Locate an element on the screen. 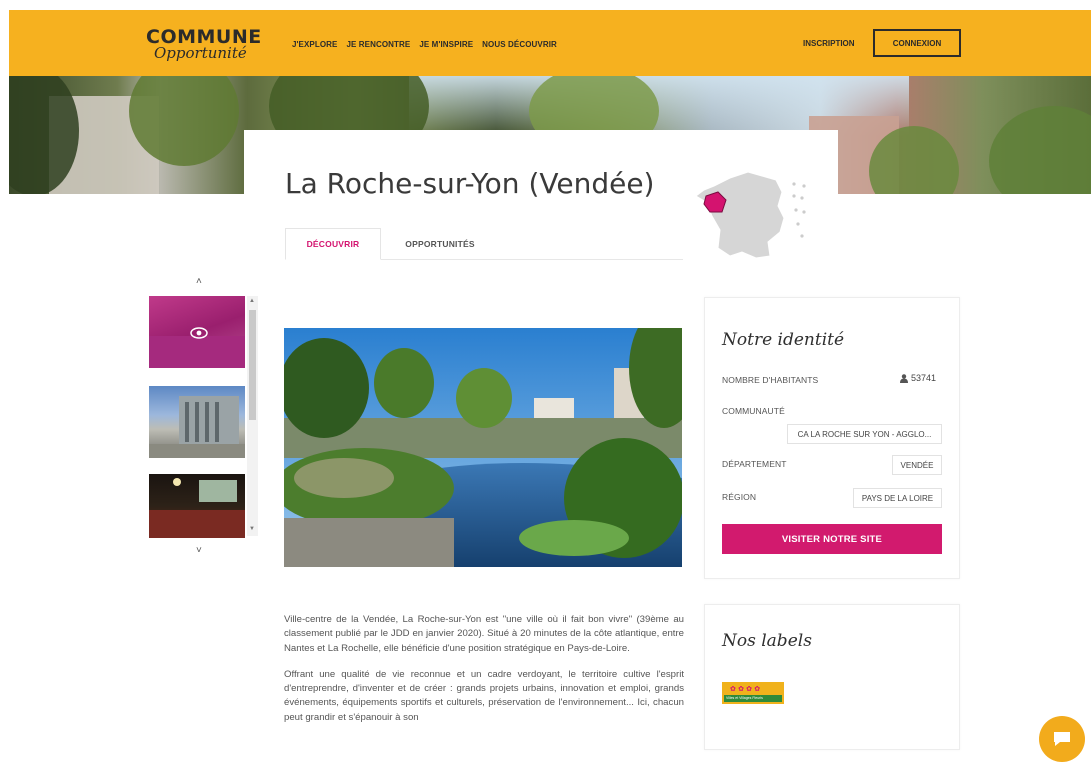  labels-panel is located at coordinates (832, 677).